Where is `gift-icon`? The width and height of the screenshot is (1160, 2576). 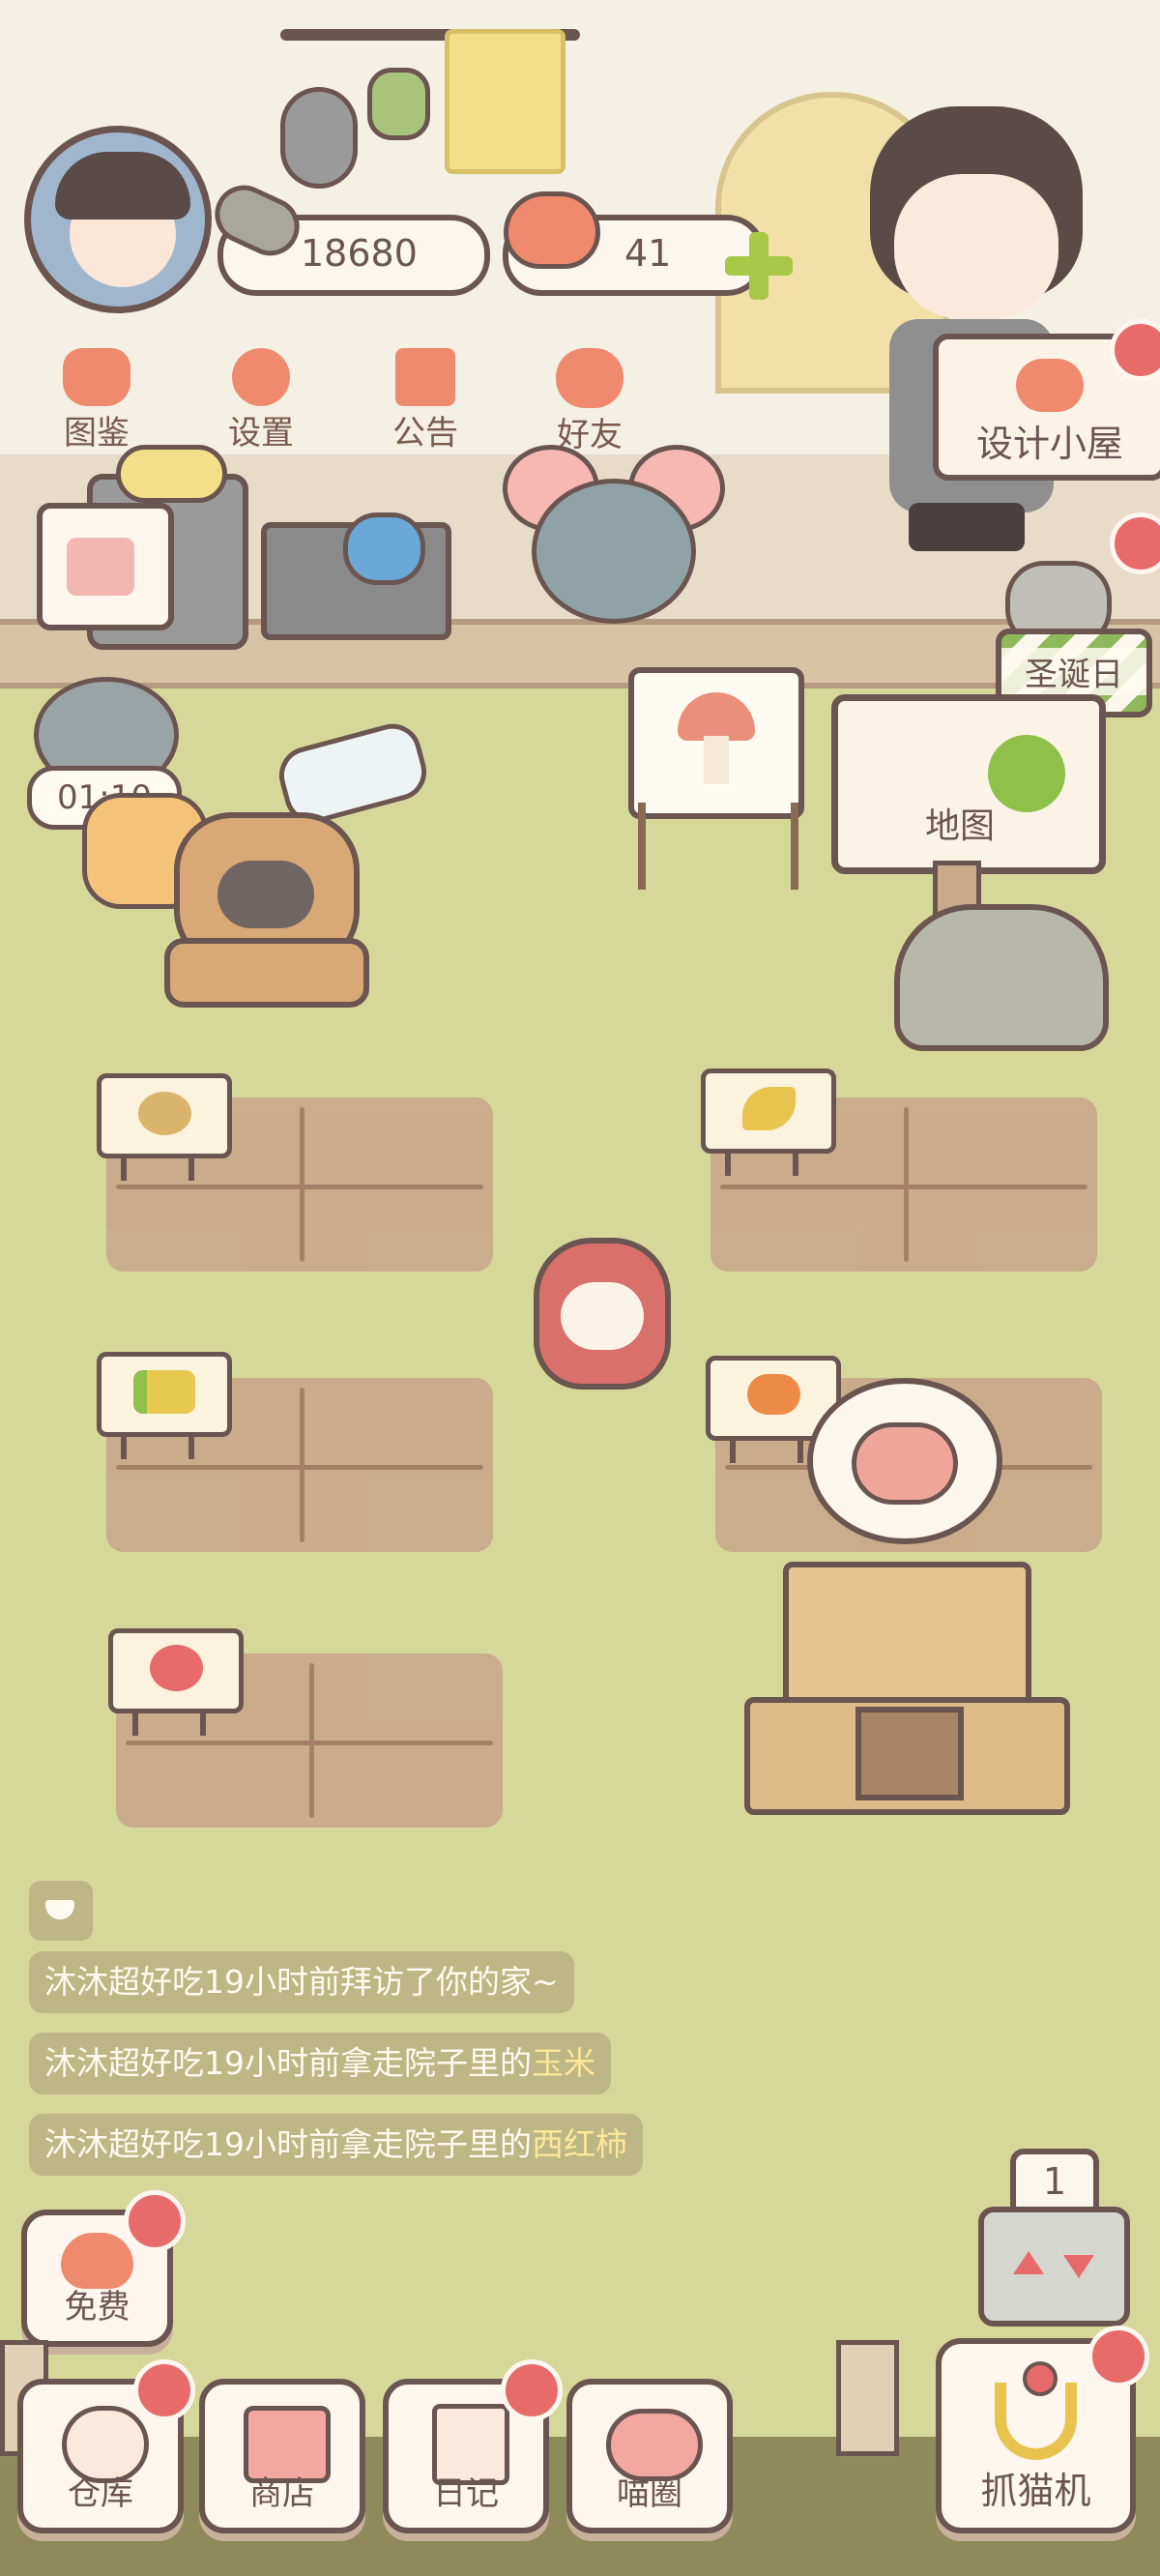 gift-icon is located at coordinates (425, 377).